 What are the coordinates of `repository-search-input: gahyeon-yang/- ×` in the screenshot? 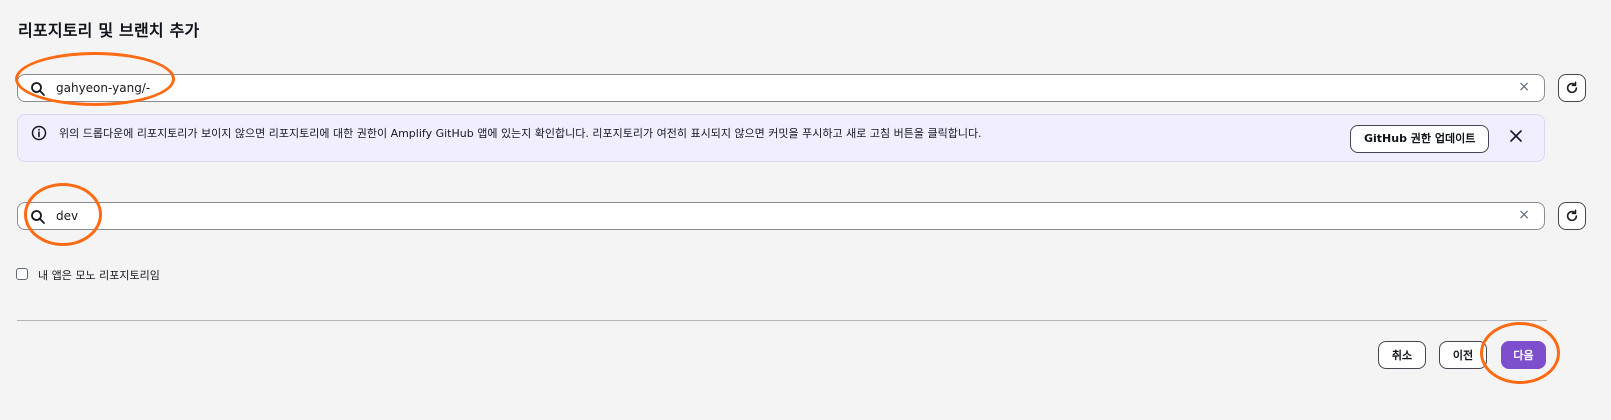 It's located at (781, 88).